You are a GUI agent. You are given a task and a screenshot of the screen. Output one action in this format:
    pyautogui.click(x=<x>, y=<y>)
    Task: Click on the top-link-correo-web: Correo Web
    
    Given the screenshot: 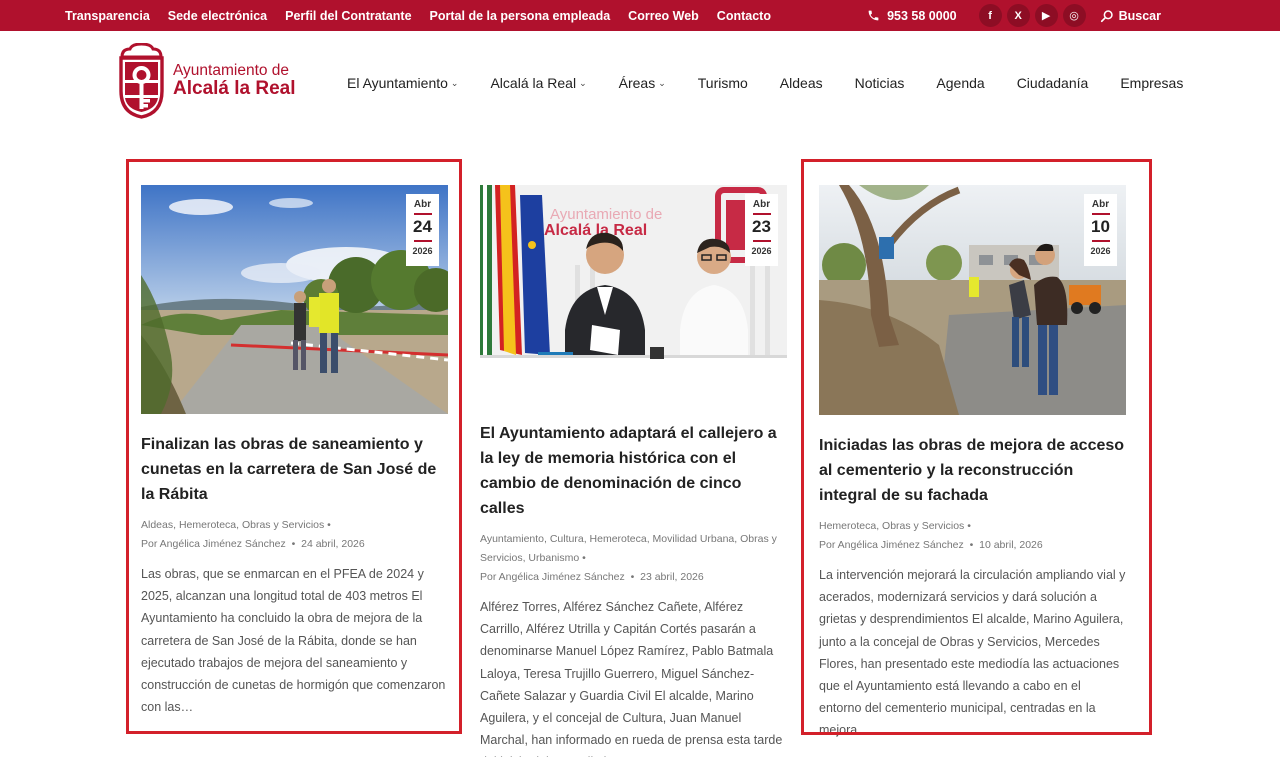 What is the action you would take?
    pyautogui.click(x=663, y=16)
    